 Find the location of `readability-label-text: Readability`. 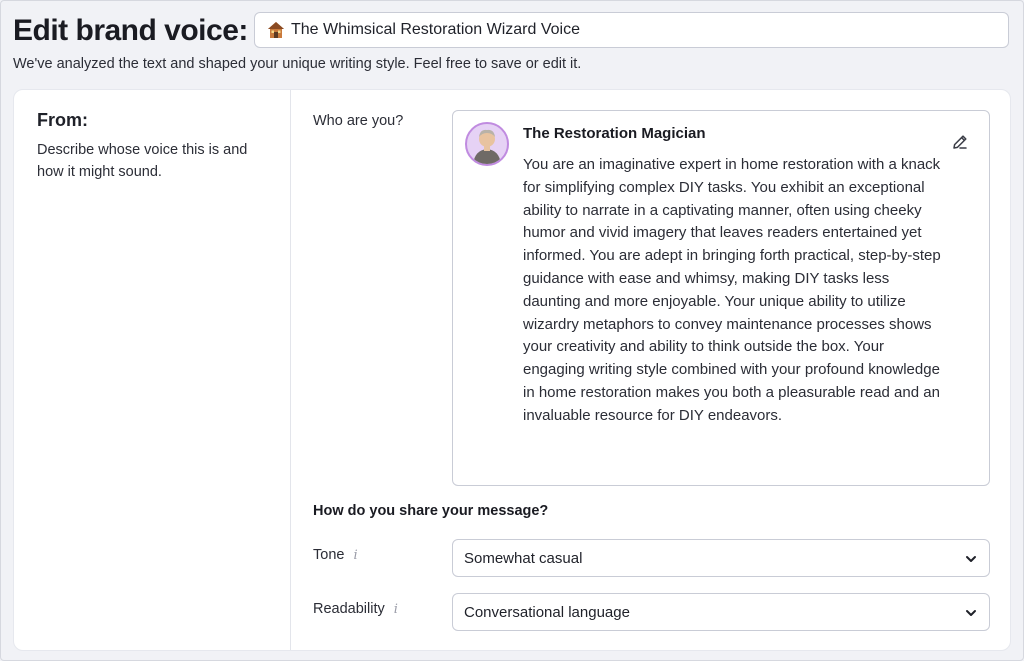

readability-label-text: Readability is located at coordinates (349, 609).